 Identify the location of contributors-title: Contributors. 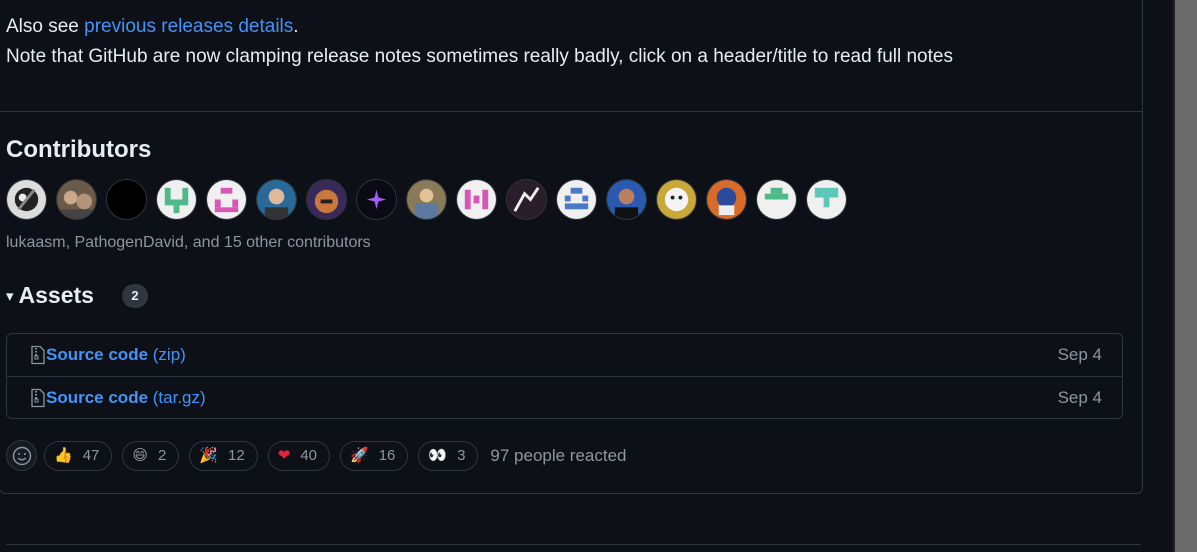
(79, 149).